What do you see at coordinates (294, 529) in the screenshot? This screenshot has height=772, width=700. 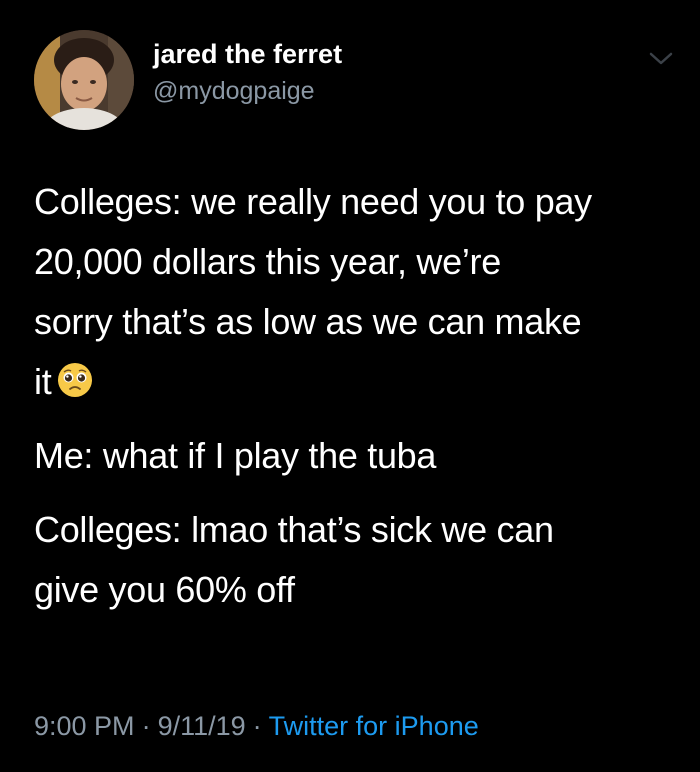 I see `tweet-line: Colleges: lmao that’s sick we can` at bounding box center [294, 529].